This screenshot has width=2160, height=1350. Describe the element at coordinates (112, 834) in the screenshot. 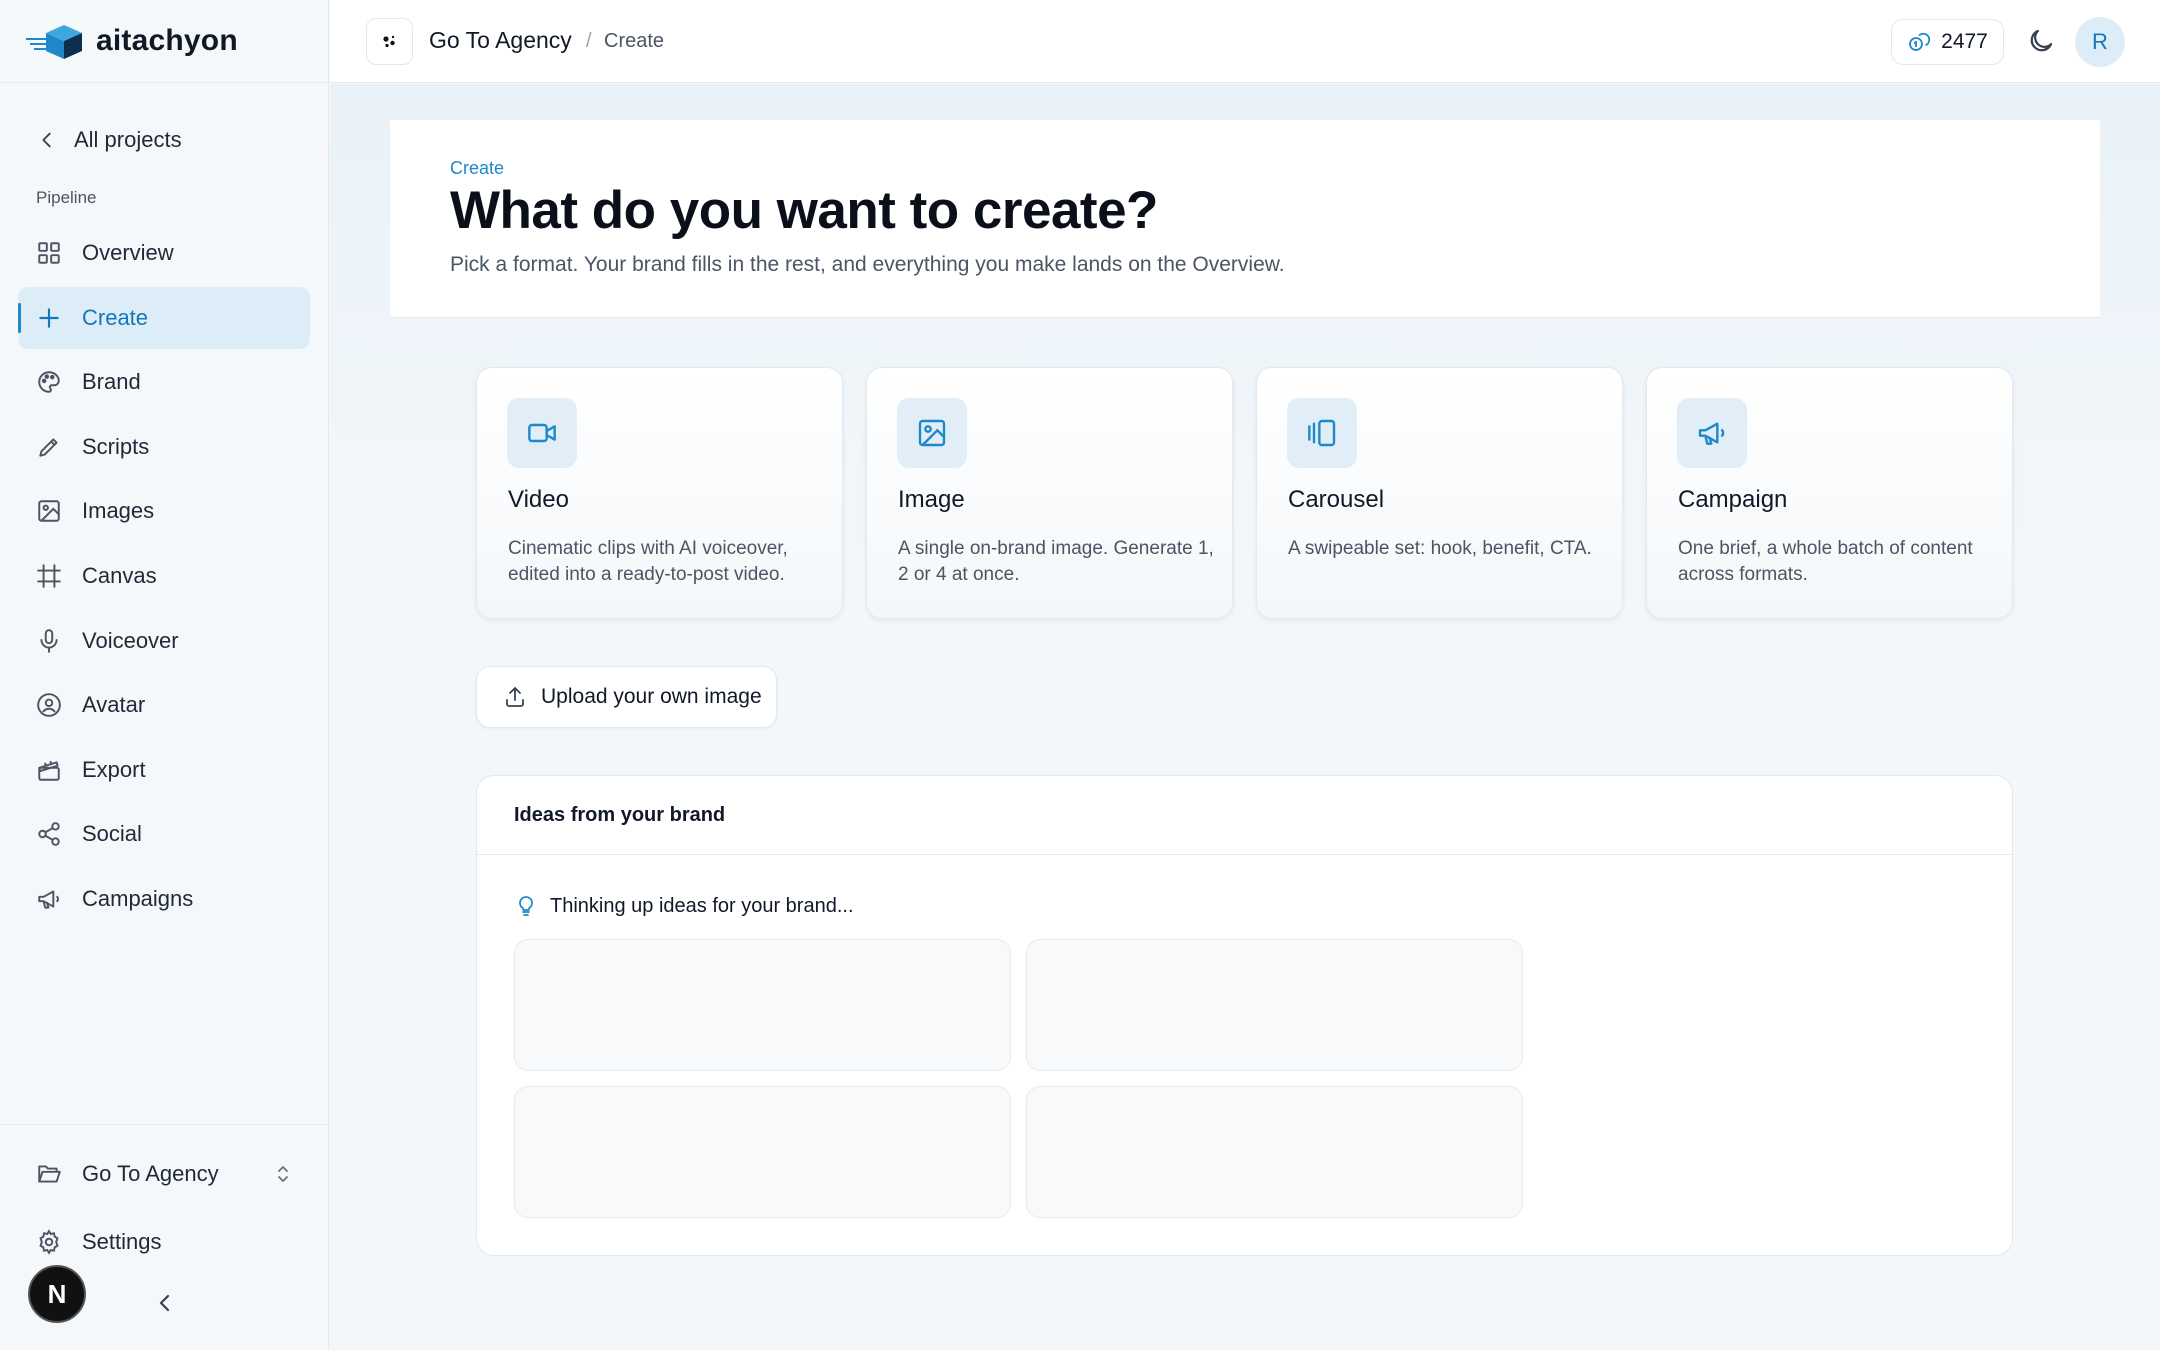

I see `sidebar-item-label: Social` at that location.